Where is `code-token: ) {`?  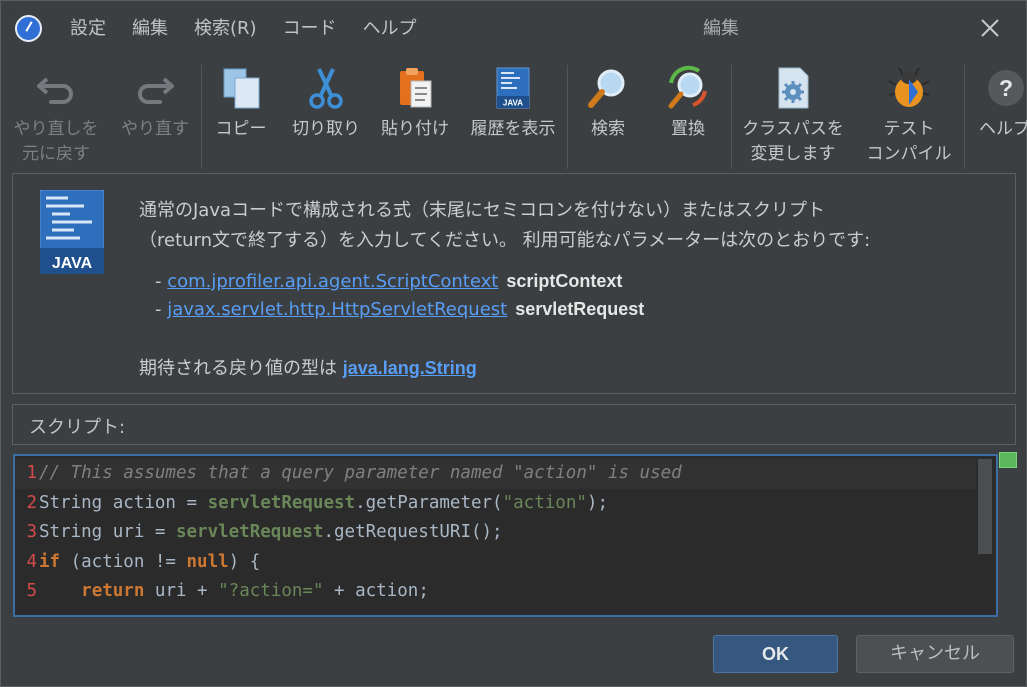 code-token: ) { is located at coordinates (244, 561).